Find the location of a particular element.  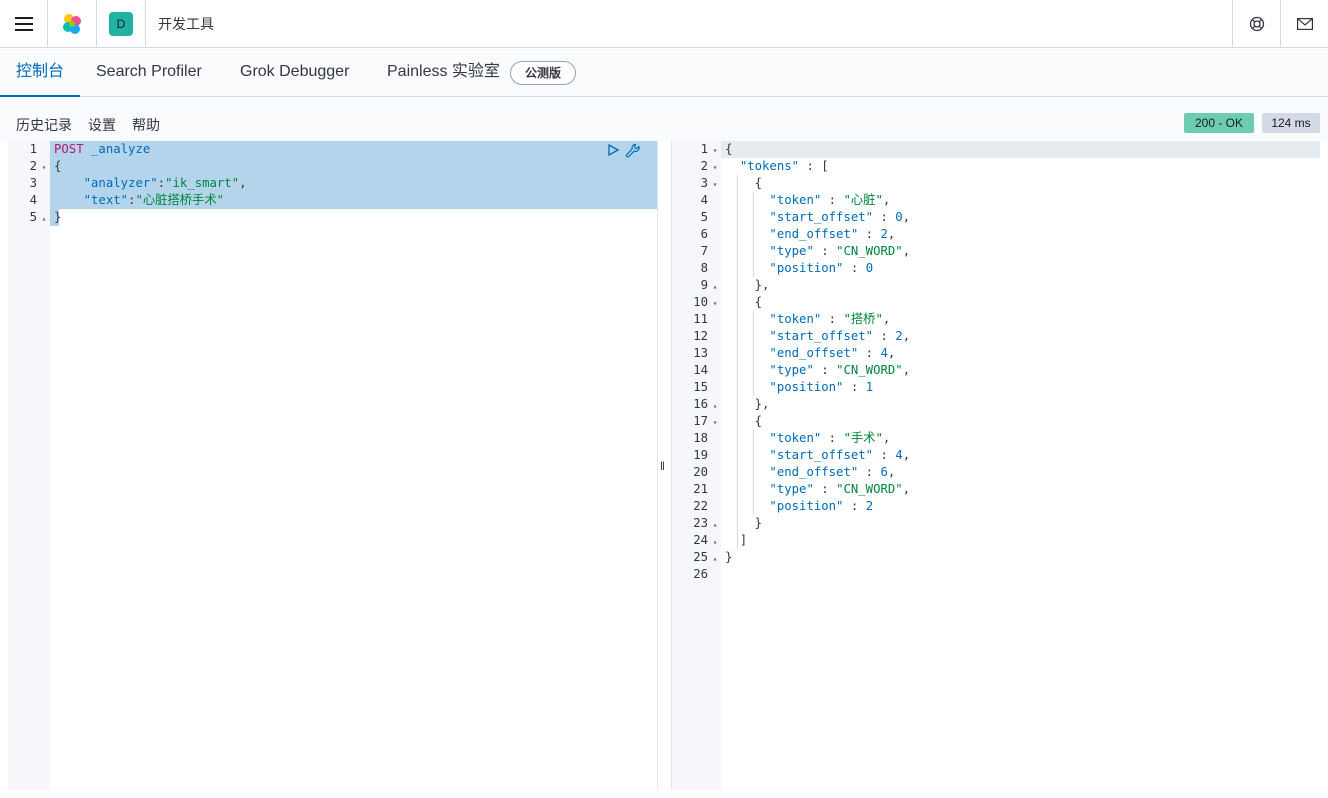

line-number: 20 is located at coordinates (700, 472).